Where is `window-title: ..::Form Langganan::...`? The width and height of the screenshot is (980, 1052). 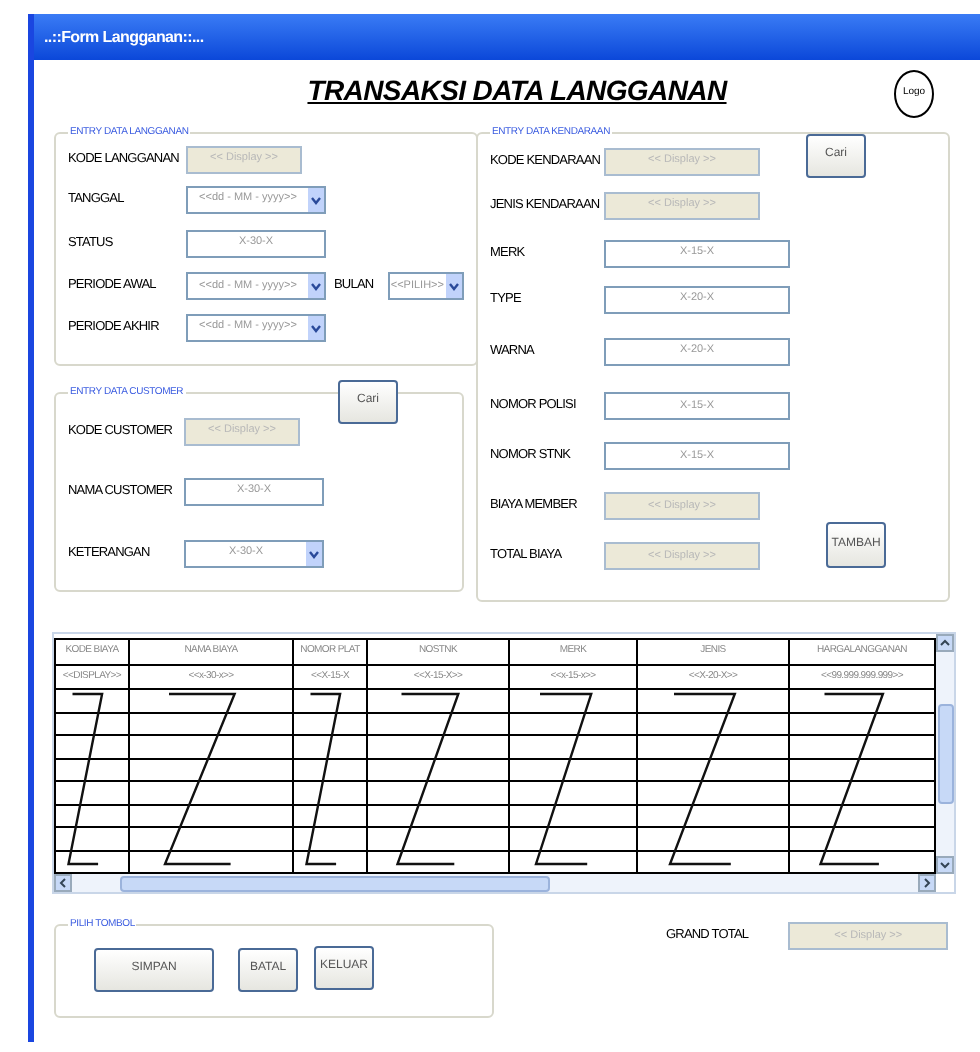 window-title: ..::Form Langganan::... is located at coordinates (124, 37).